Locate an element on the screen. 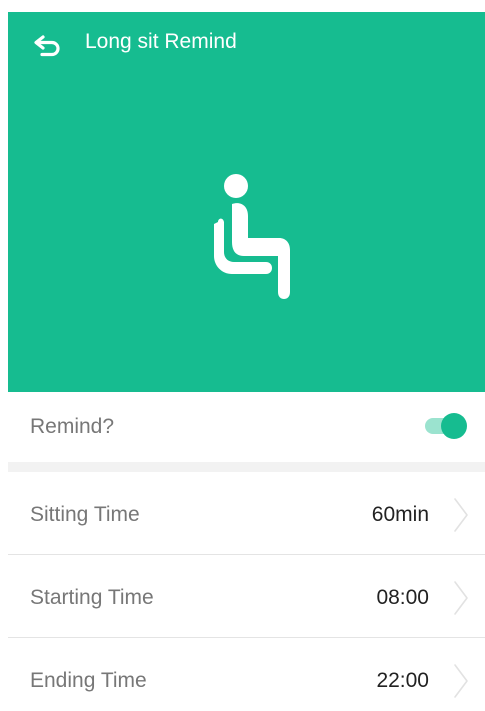  back-button is located at coordinates (53, 46).